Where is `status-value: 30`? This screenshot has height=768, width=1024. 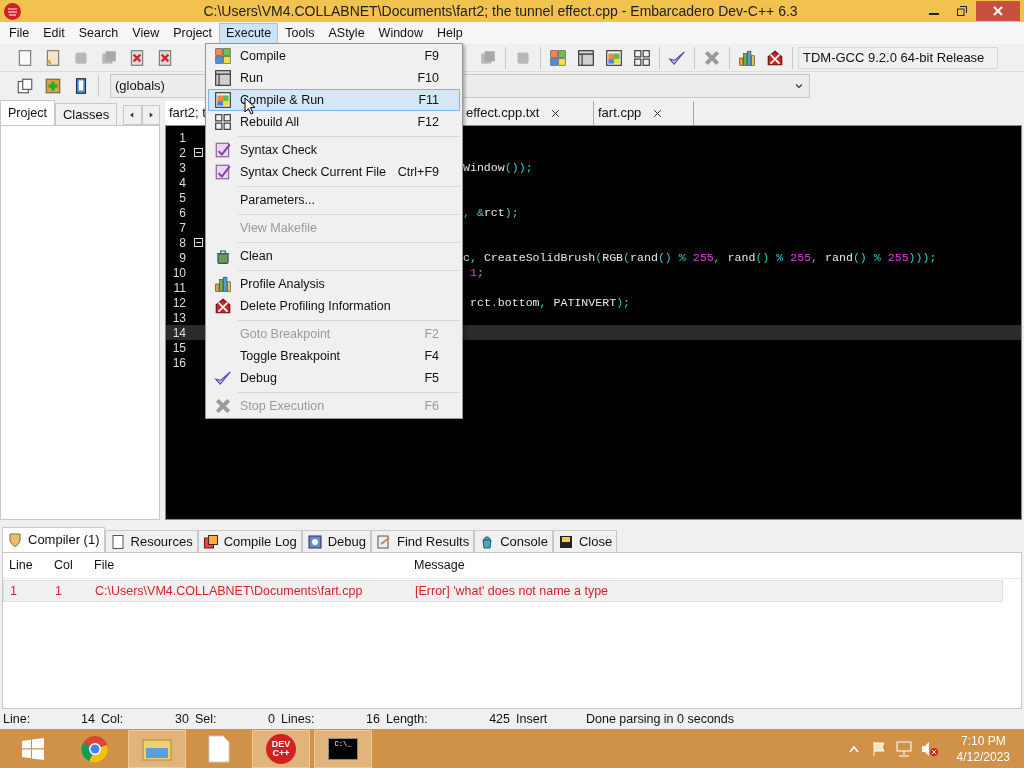 status-value: 30 is located at coordinates (182, 719).